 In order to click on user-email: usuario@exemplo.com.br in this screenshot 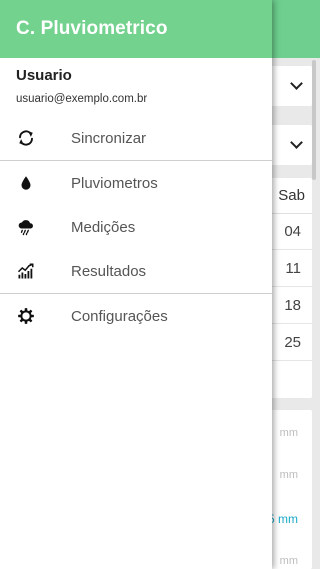, I will do `click(82, 99)`.